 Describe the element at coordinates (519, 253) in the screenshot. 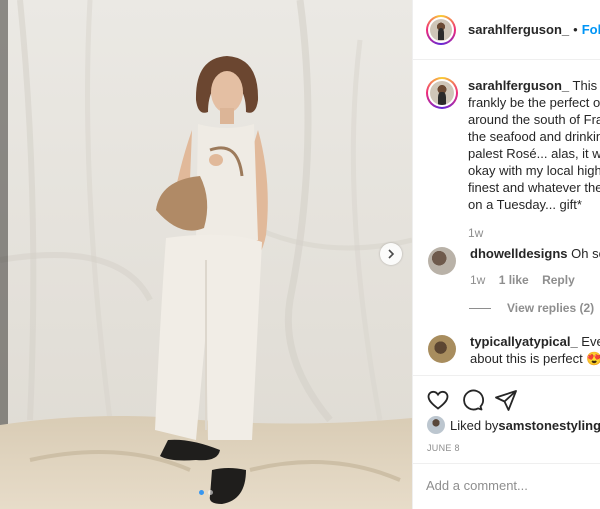

I see `comment-username: dhowelldesigns` at that location.